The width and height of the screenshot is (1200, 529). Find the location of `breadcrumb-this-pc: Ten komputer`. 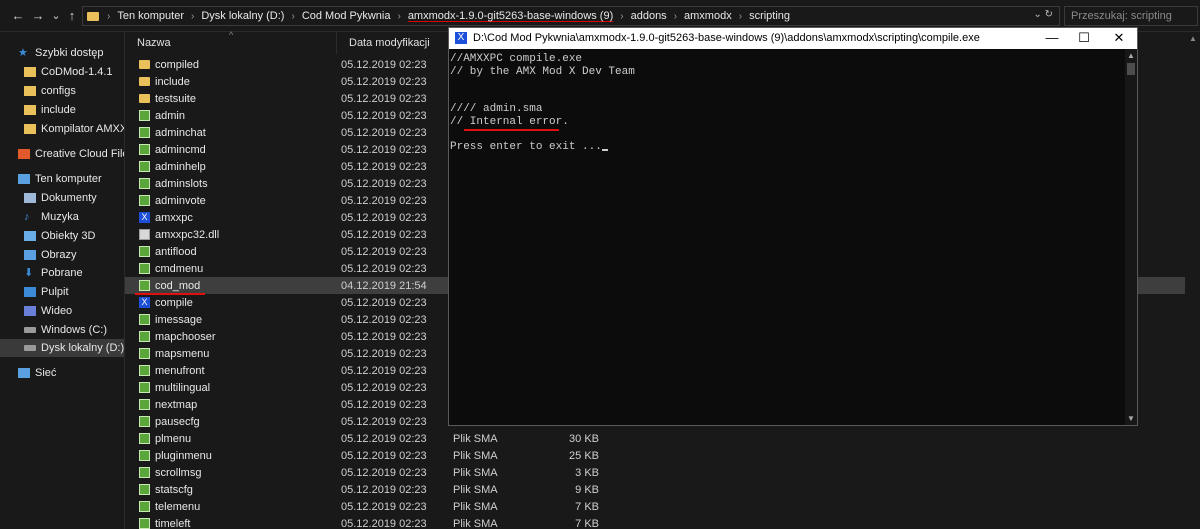

breadcrumb-this-pc: Ten komputer is located at coordinates (150, 16).